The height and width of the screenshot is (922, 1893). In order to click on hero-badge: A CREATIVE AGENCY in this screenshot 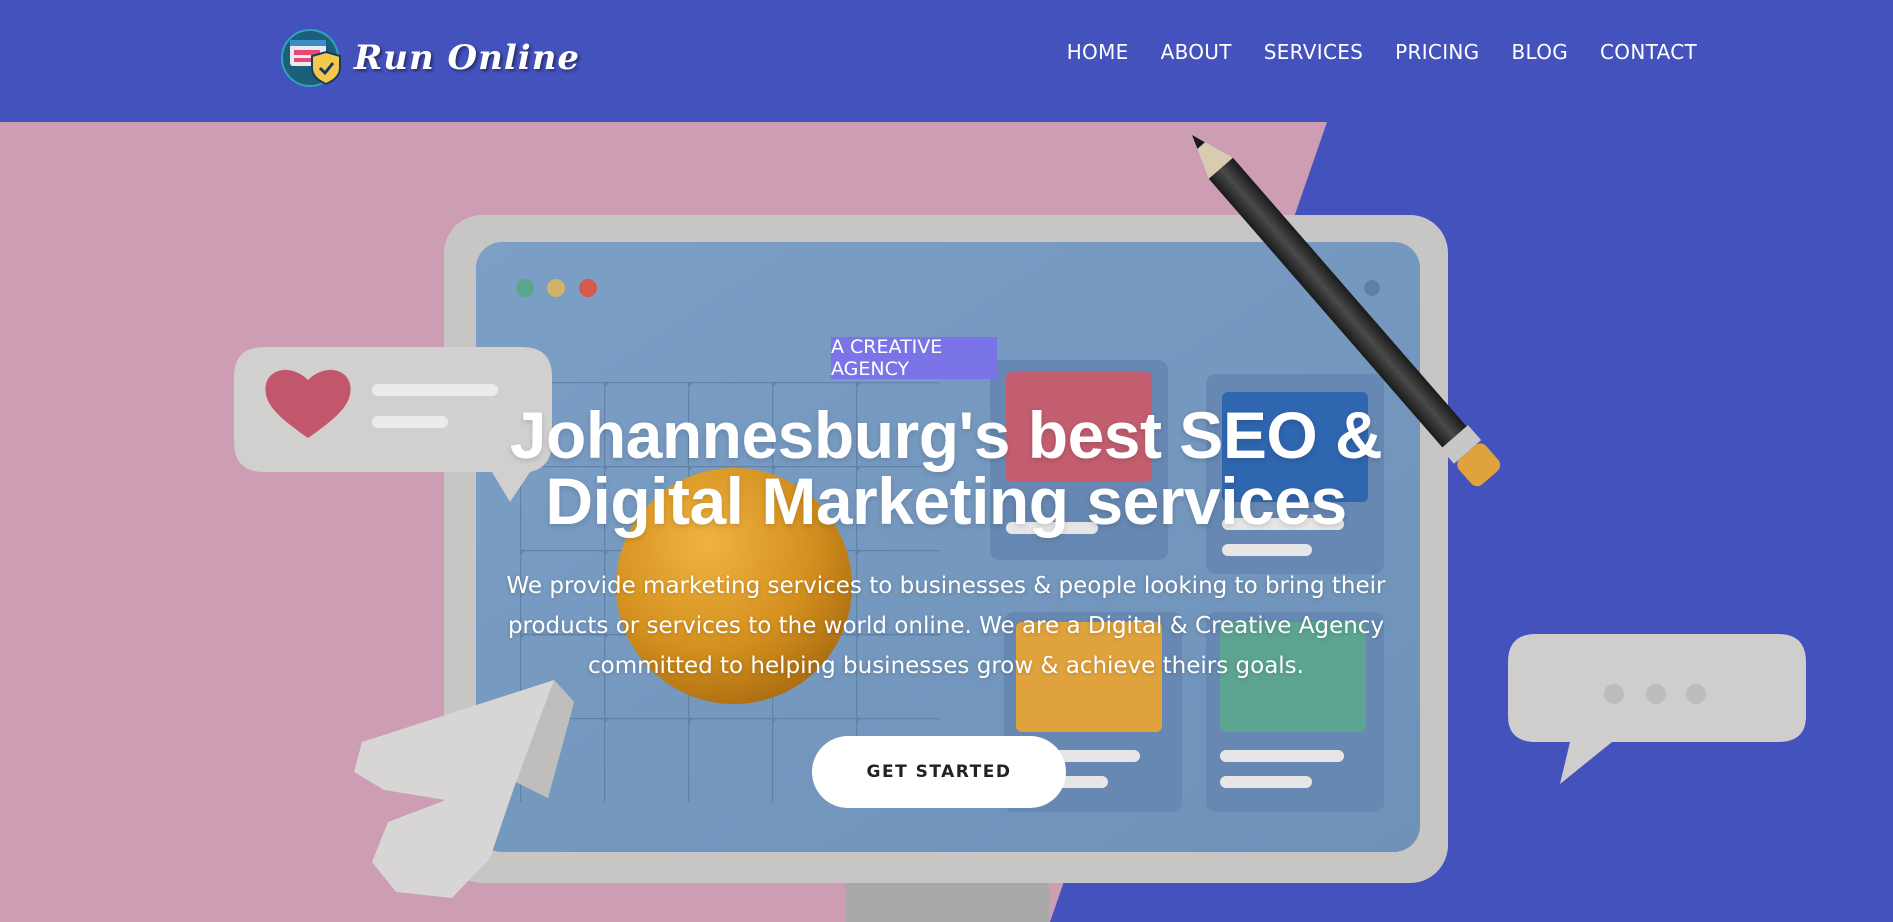, I will do `click(914, 358)`.